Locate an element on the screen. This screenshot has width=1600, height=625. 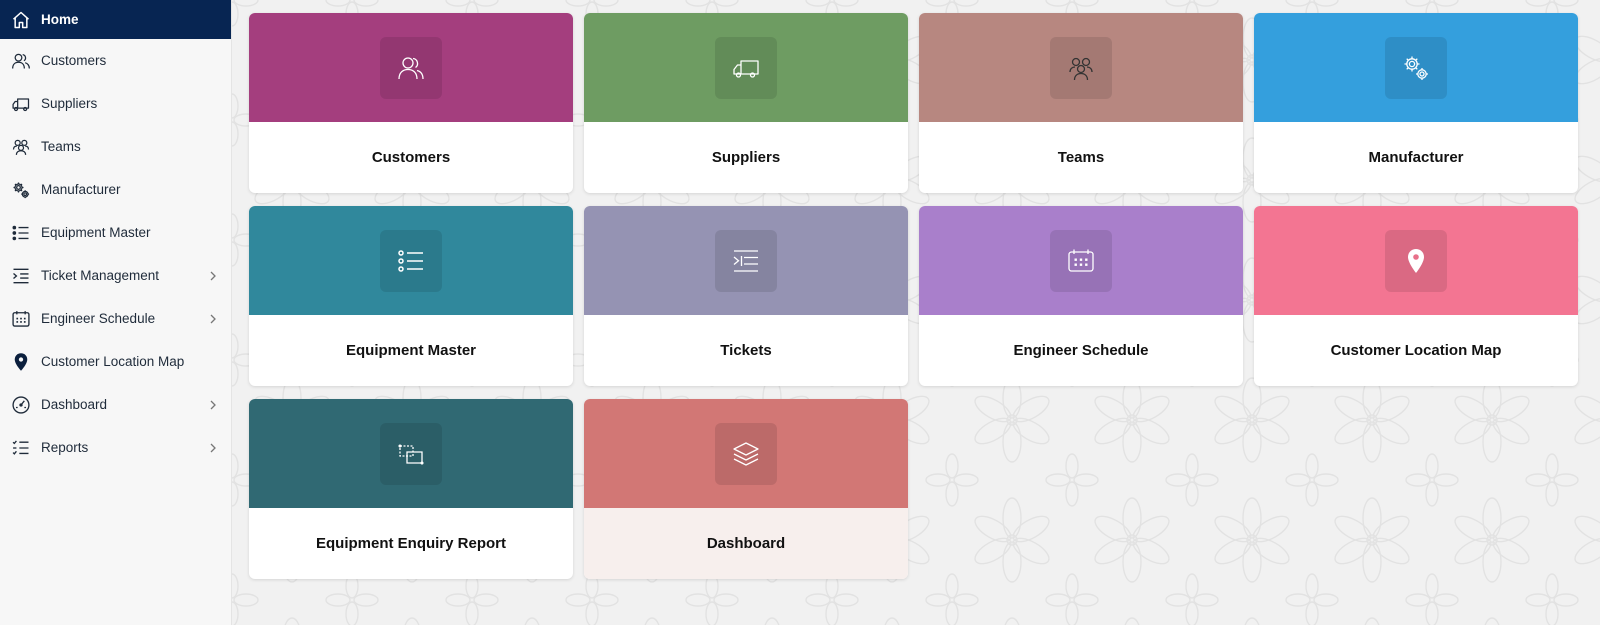
tile-label: Manufacturer is located at coordinates (1416, 157).